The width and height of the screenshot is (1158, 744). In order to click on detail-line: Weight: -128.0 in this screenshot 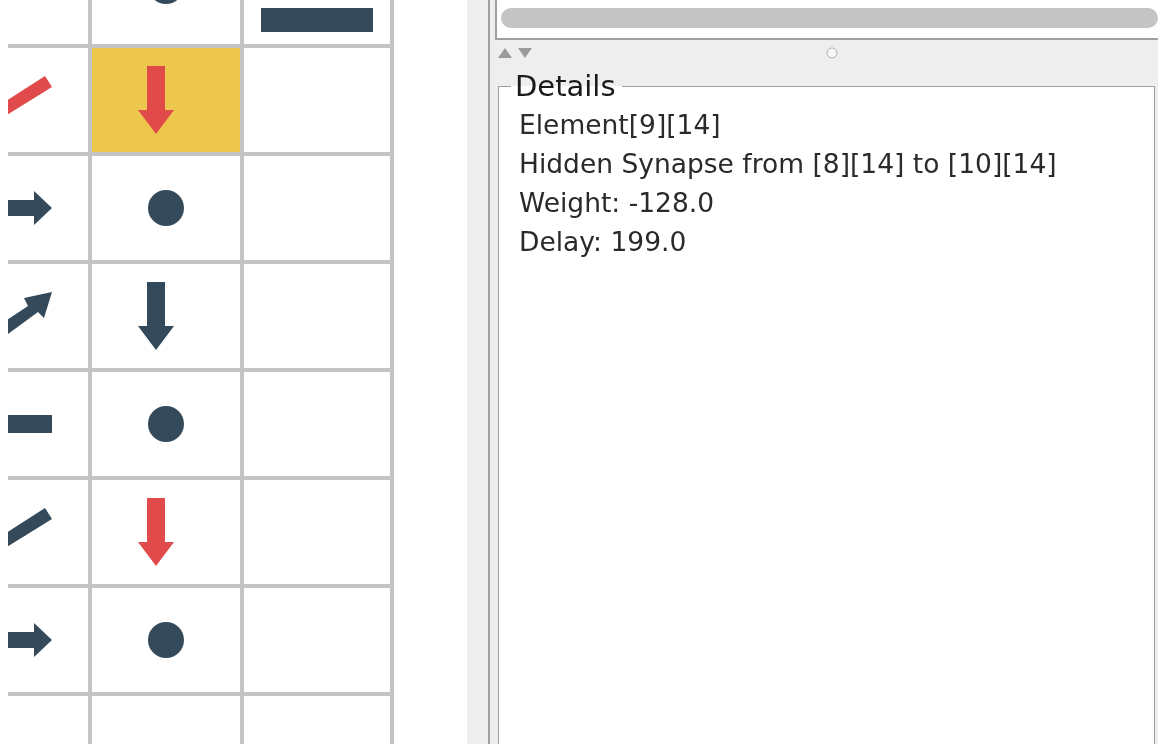, I will do `click(617, 203)`.